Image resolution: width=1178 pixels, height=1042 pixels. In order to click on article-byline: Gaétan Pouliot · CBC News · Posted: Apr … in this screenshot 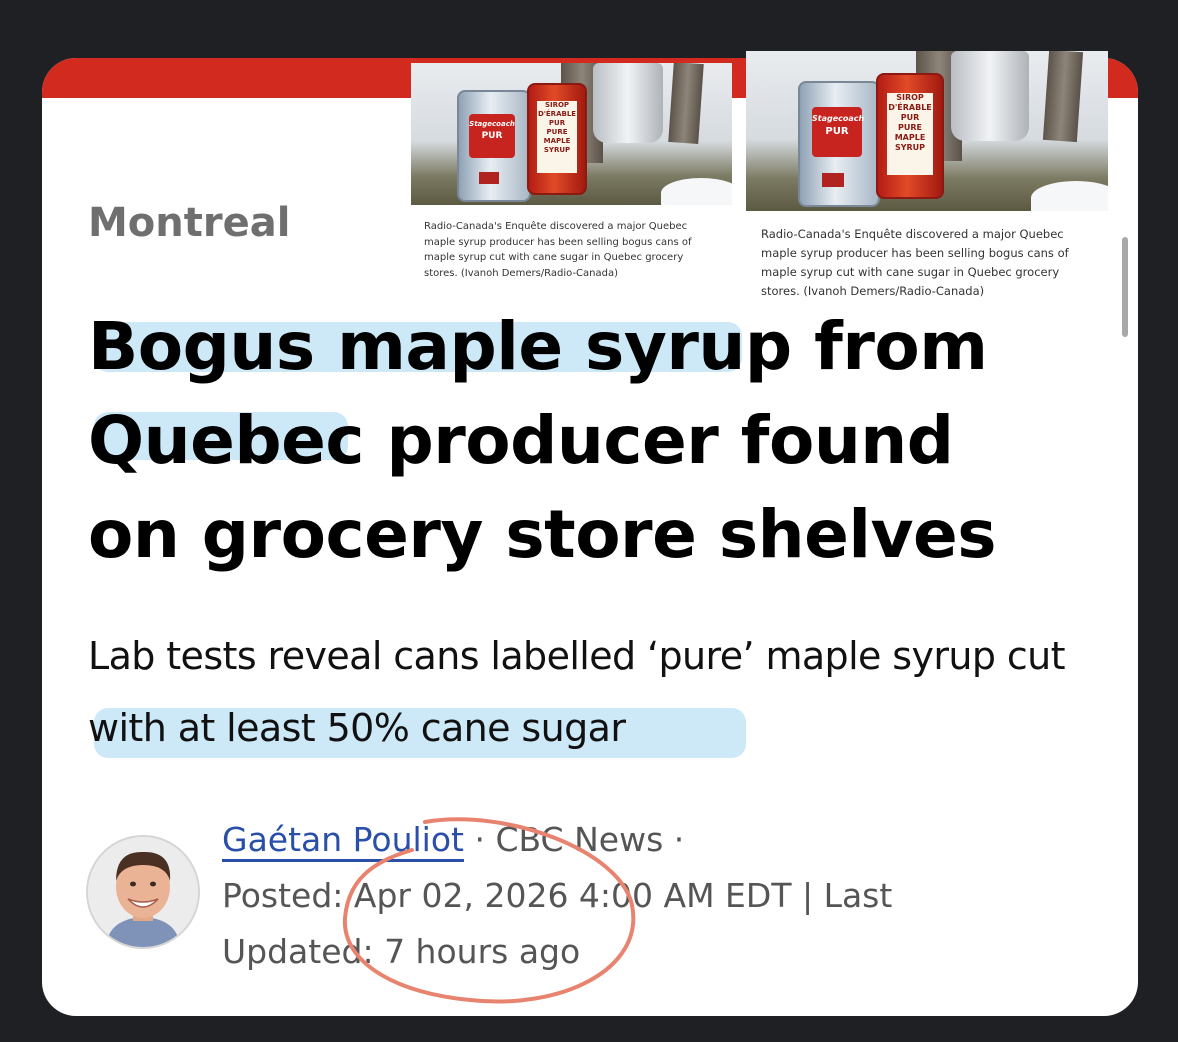, I will do `click(602, 896)`.